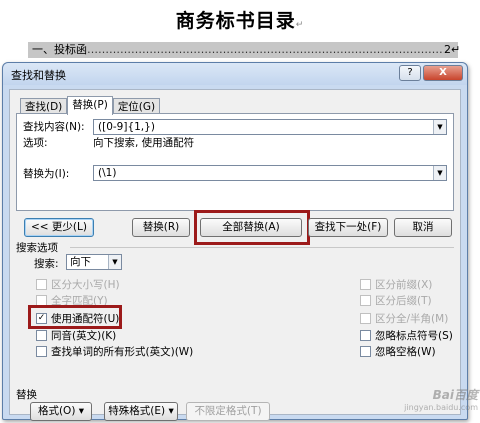  I want to click on search-direction-select: 向下 ▼, so click(94, 262).